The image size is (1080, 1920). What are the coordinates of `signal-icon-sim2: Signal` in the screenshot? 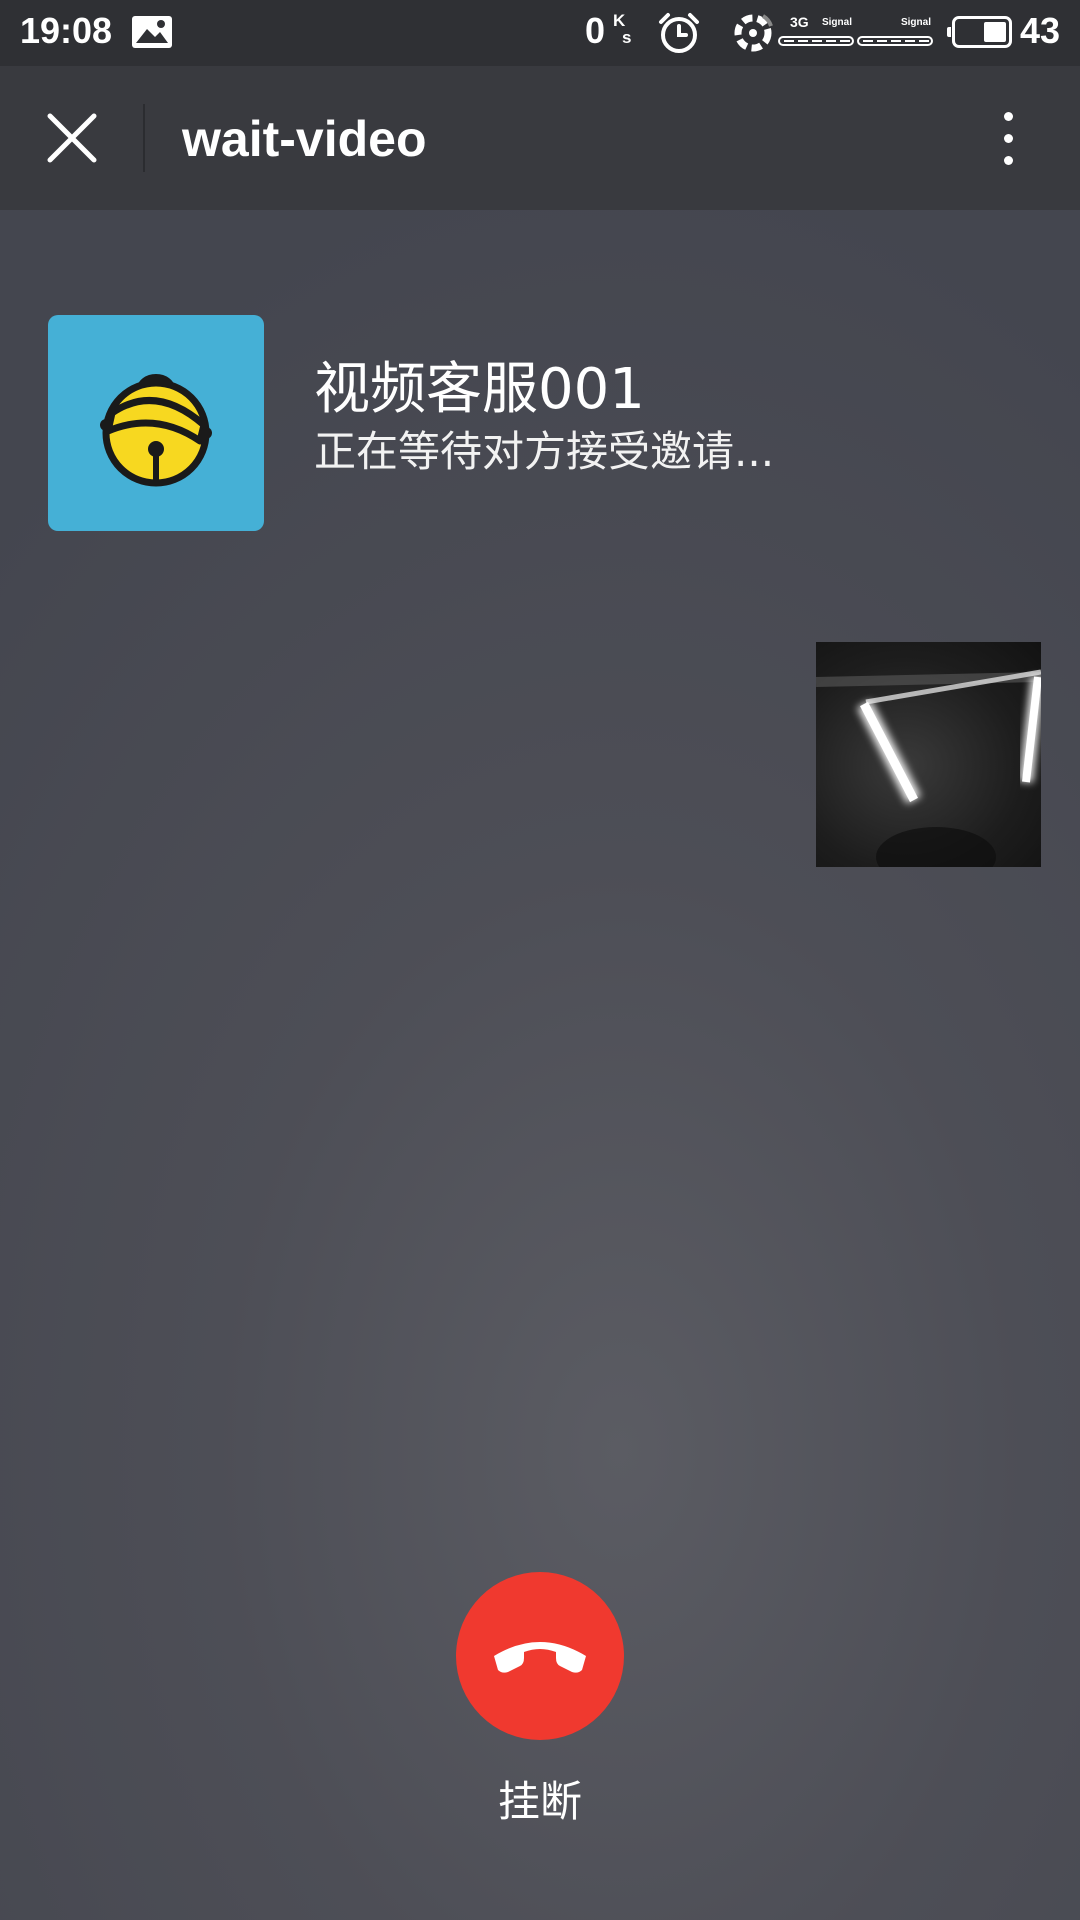 It's located at (895, 29).